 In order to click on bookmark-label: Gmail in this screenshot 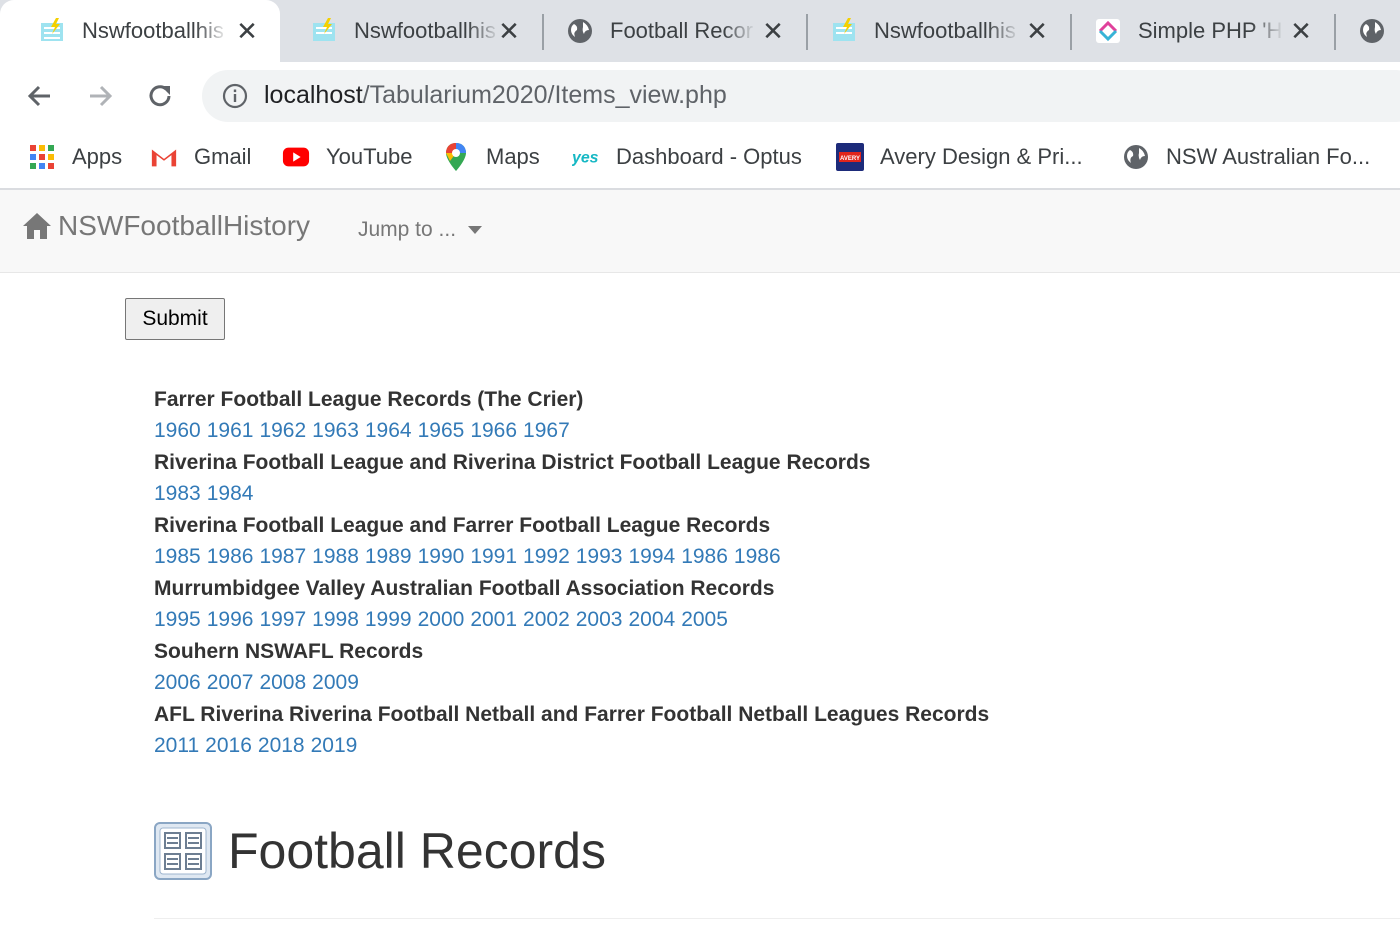, I will do `click(223, 156)`.